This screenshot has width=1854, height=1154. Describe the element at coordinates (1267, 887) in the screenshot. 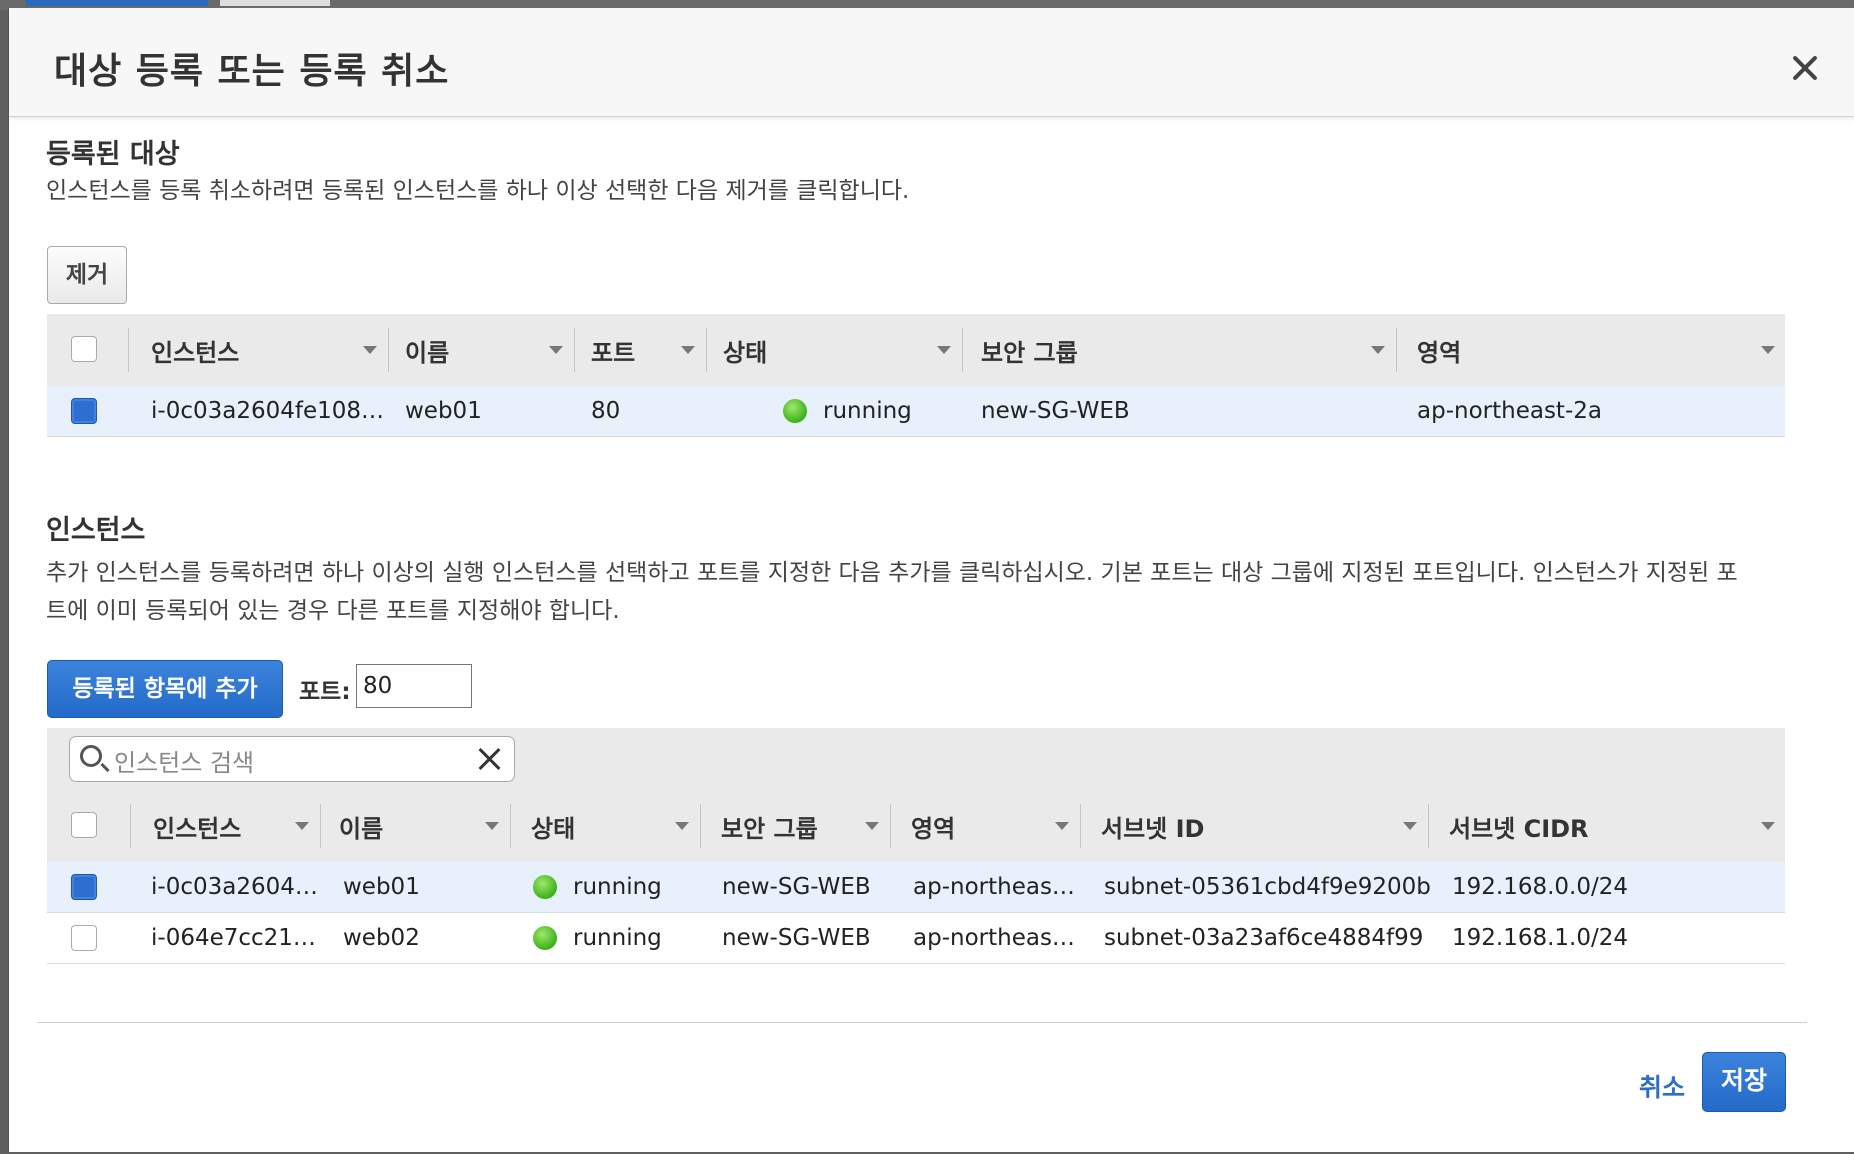

I see `subnet-id: subnet-05361cbd4f9e9200b` at that location.